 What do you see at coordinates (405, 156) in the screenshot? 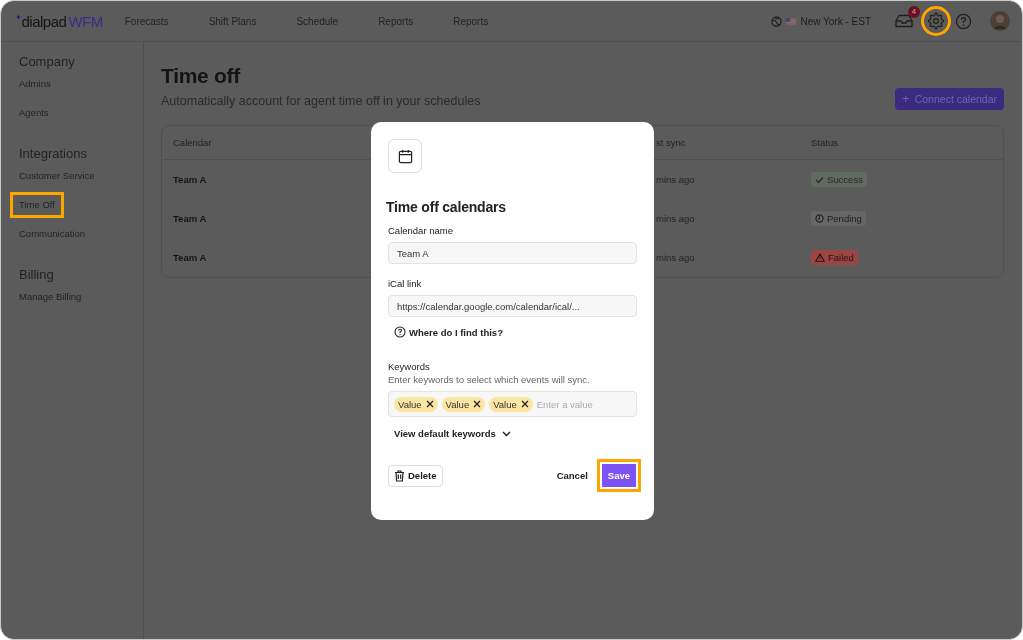
I see `calendar-icon` at bounding box center [405, 156].